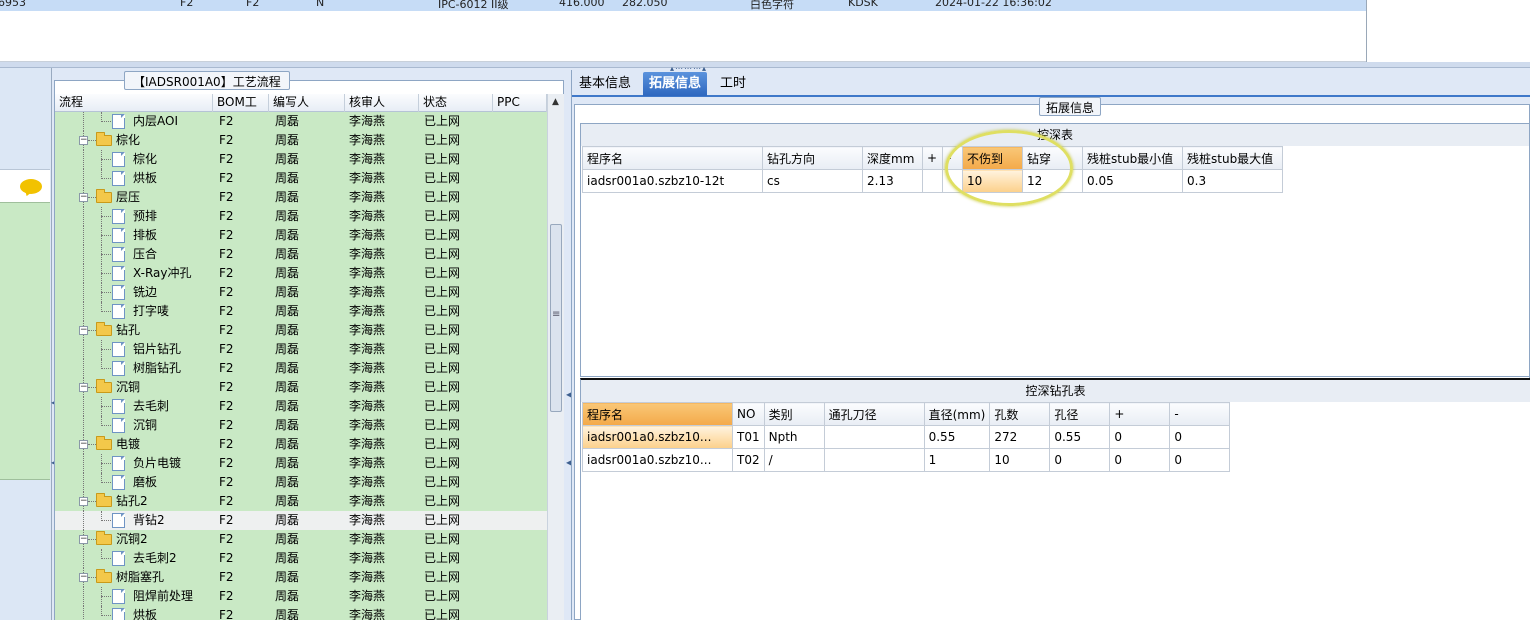  I want to click on tree-row: 阻焊前处理 F2 周磊 李海燕 已上网, so click(301, 596).